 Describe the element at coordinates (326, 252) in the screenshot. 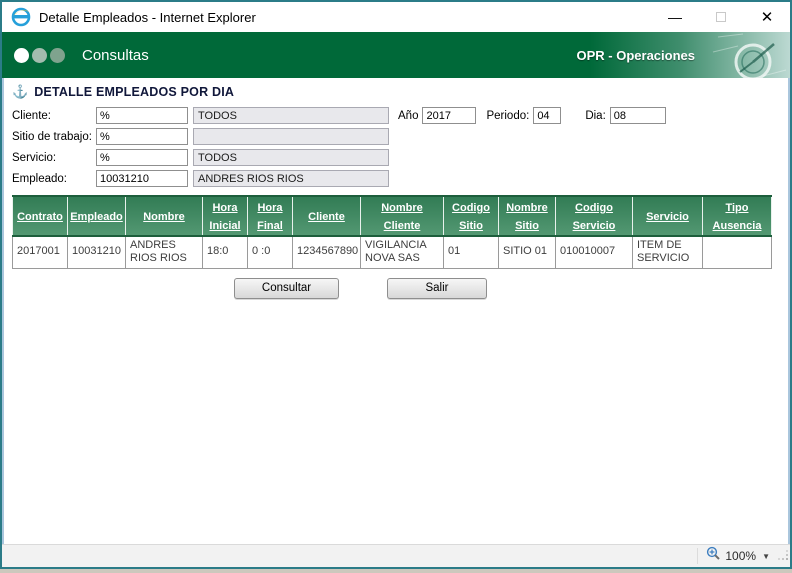

I see `cell-cliente: 1234567890` at that location.